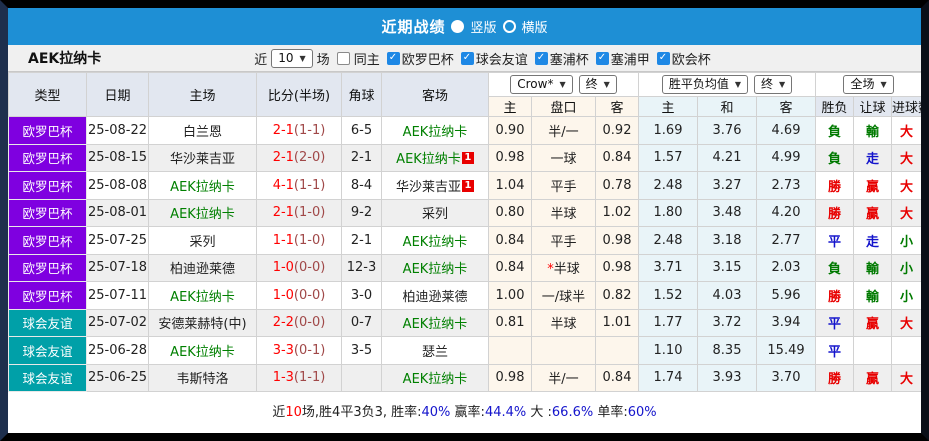 The width and height of the screenshot is (929, 441). Describe the element at coordinates (563, 160) in the screenshot. I see `asian-line-text: 一球` at that location.